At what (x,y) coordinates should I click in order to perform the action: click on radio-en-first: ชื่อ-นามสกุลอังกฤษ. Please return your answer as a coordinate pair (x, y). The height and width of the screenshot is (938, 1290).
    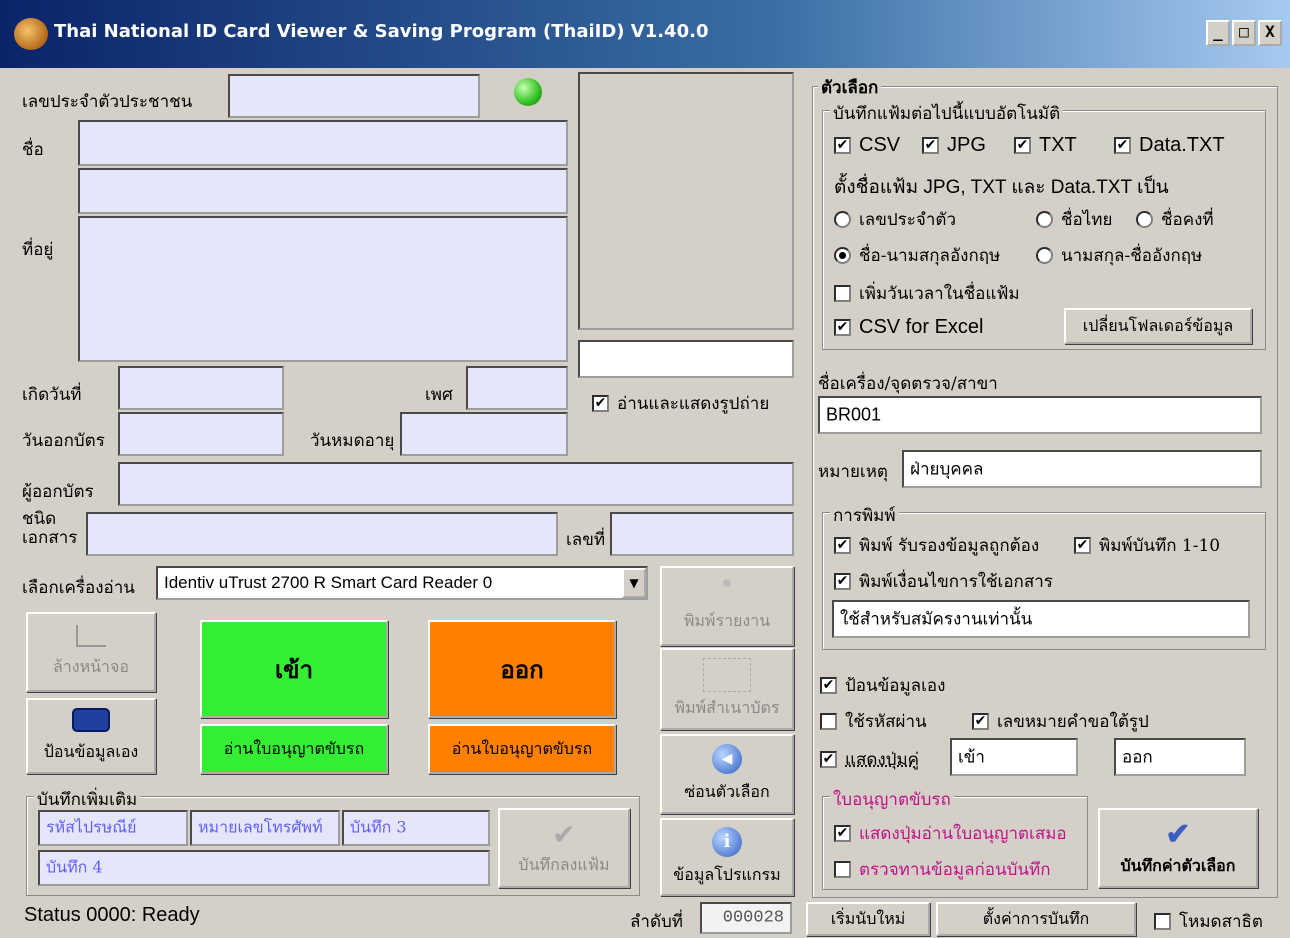
    Looking at the image, I should click on (917, 255).